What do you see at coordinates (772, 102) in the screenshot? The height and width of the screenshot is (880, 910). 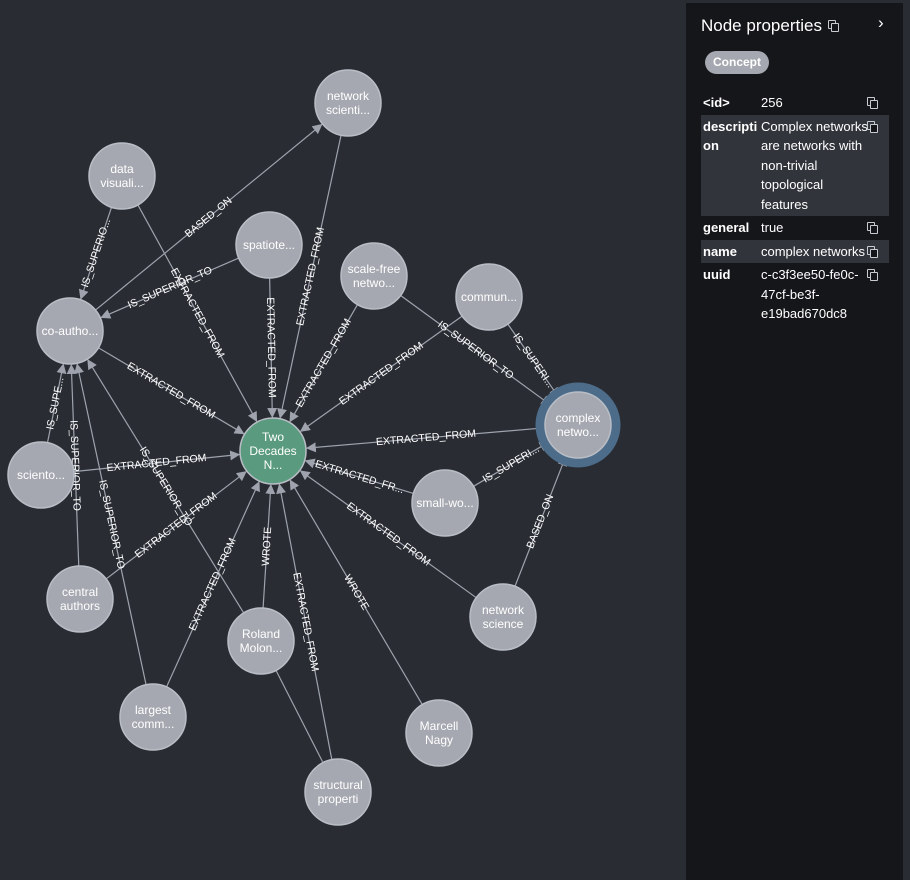 I see `property-value: 256` at bounding box center [772, 102].